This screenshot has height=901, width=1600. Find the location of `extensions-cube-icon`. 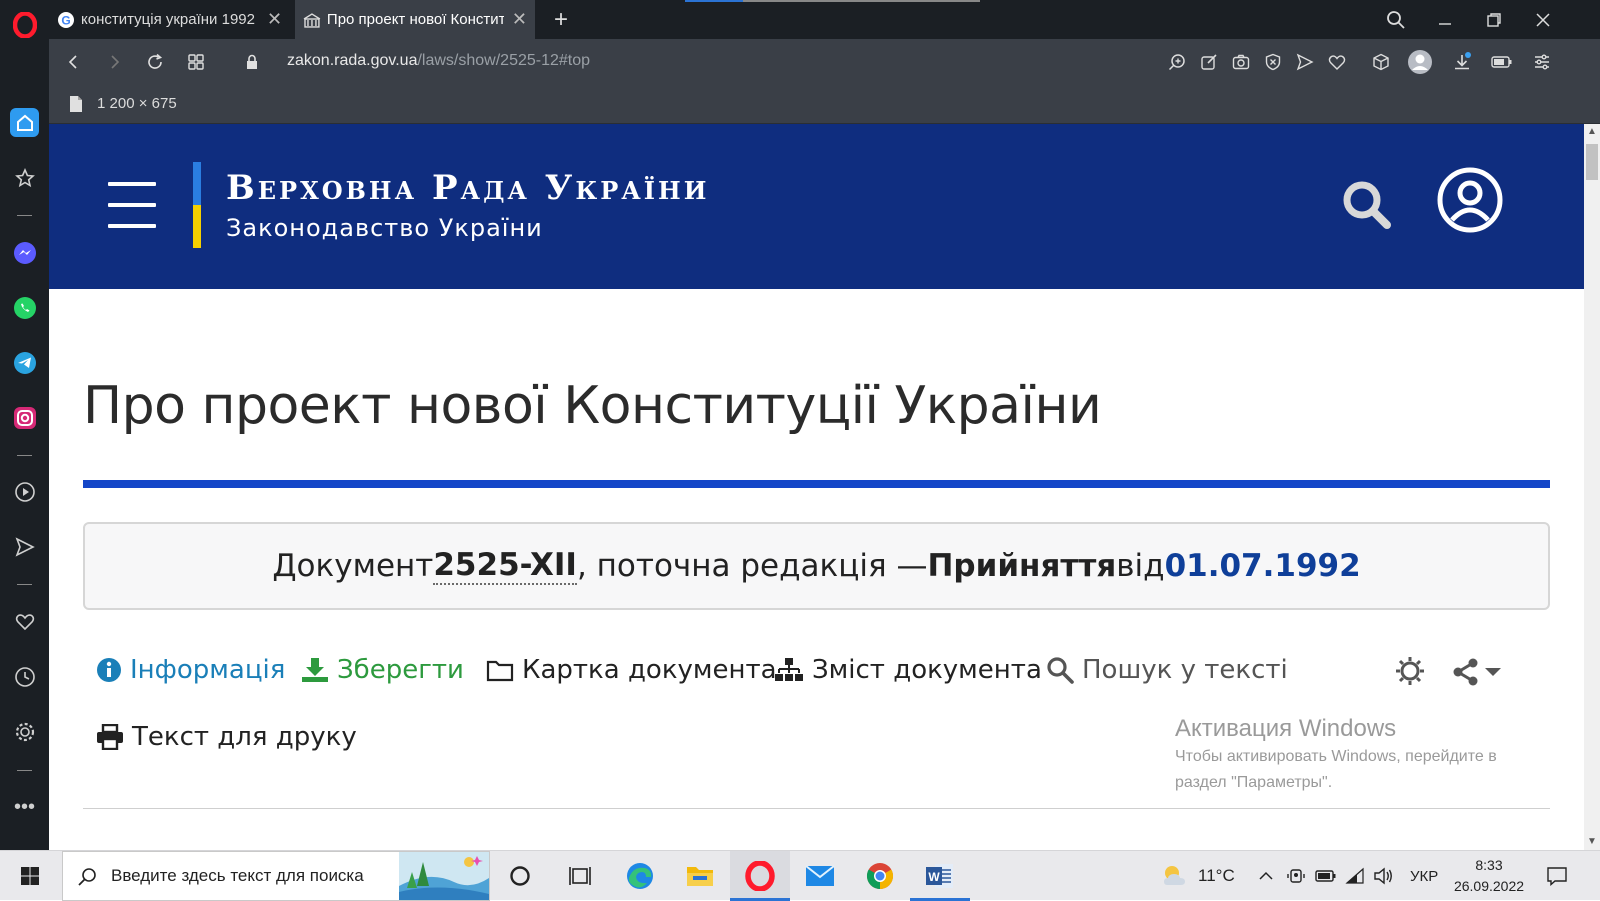

extensions-cube-icon is located at coordinates (1381, 62).